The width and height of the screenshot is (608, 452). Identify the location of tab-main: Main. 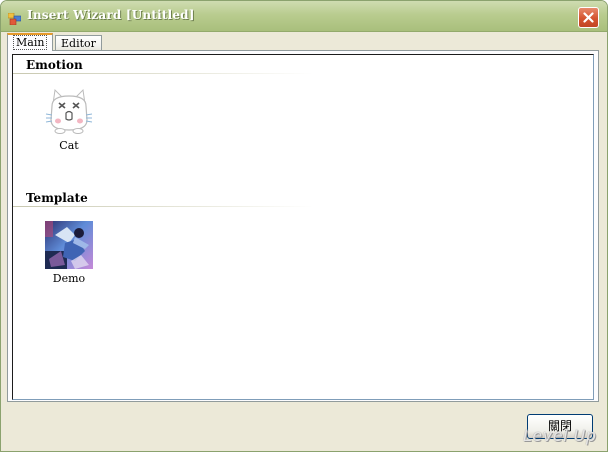
(30, 42).